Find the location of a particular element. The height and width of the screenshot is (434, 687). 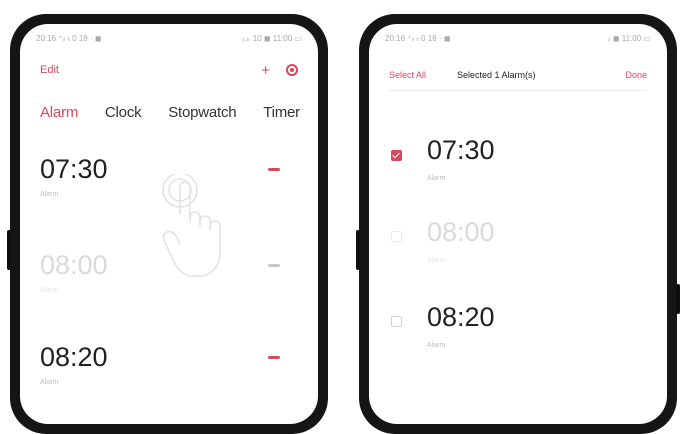

status-bar: 20:16 ⁺ᵢₗ ₗₗ 0 18 · ◼ ₀ ◼ 11:00 ▭ is located at coordinates (518, 40).